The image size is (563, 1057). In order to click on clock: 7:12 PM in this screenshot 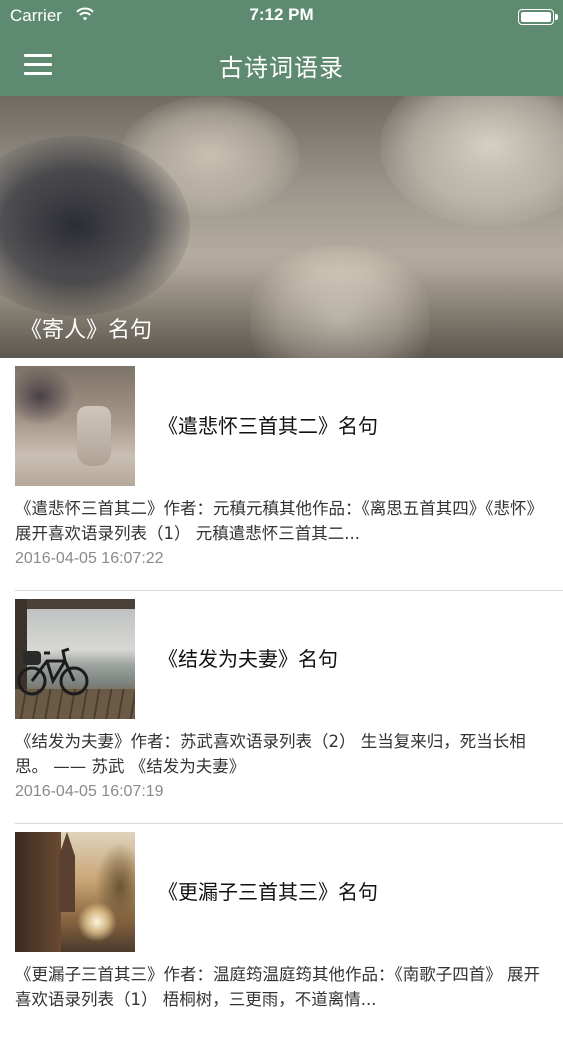, I will do `click(281, 14)`.